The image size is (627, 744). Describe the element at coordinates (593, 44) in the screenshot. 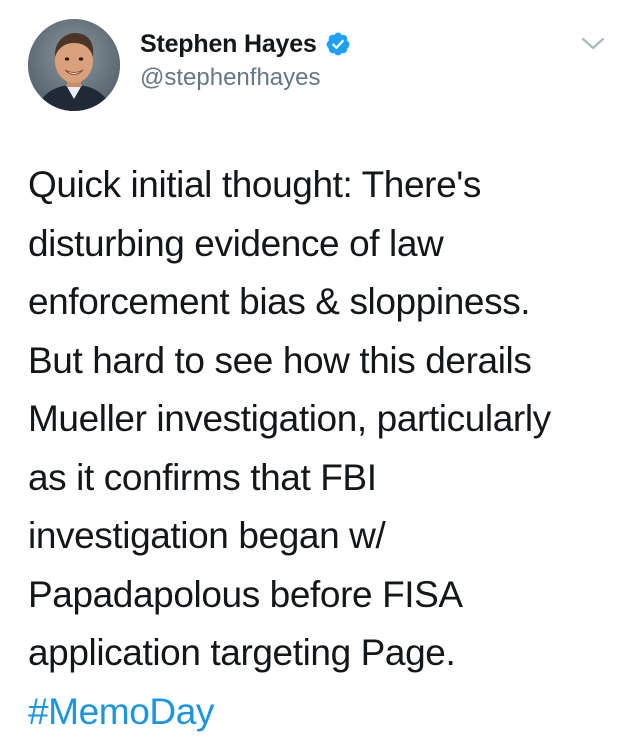

I see `chevron-down-icon` at that location.